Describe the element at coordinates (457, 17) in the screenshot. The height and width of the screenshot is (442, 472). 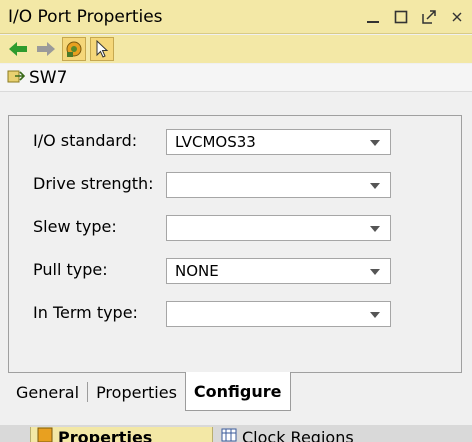
I see `close-icon` at that location.